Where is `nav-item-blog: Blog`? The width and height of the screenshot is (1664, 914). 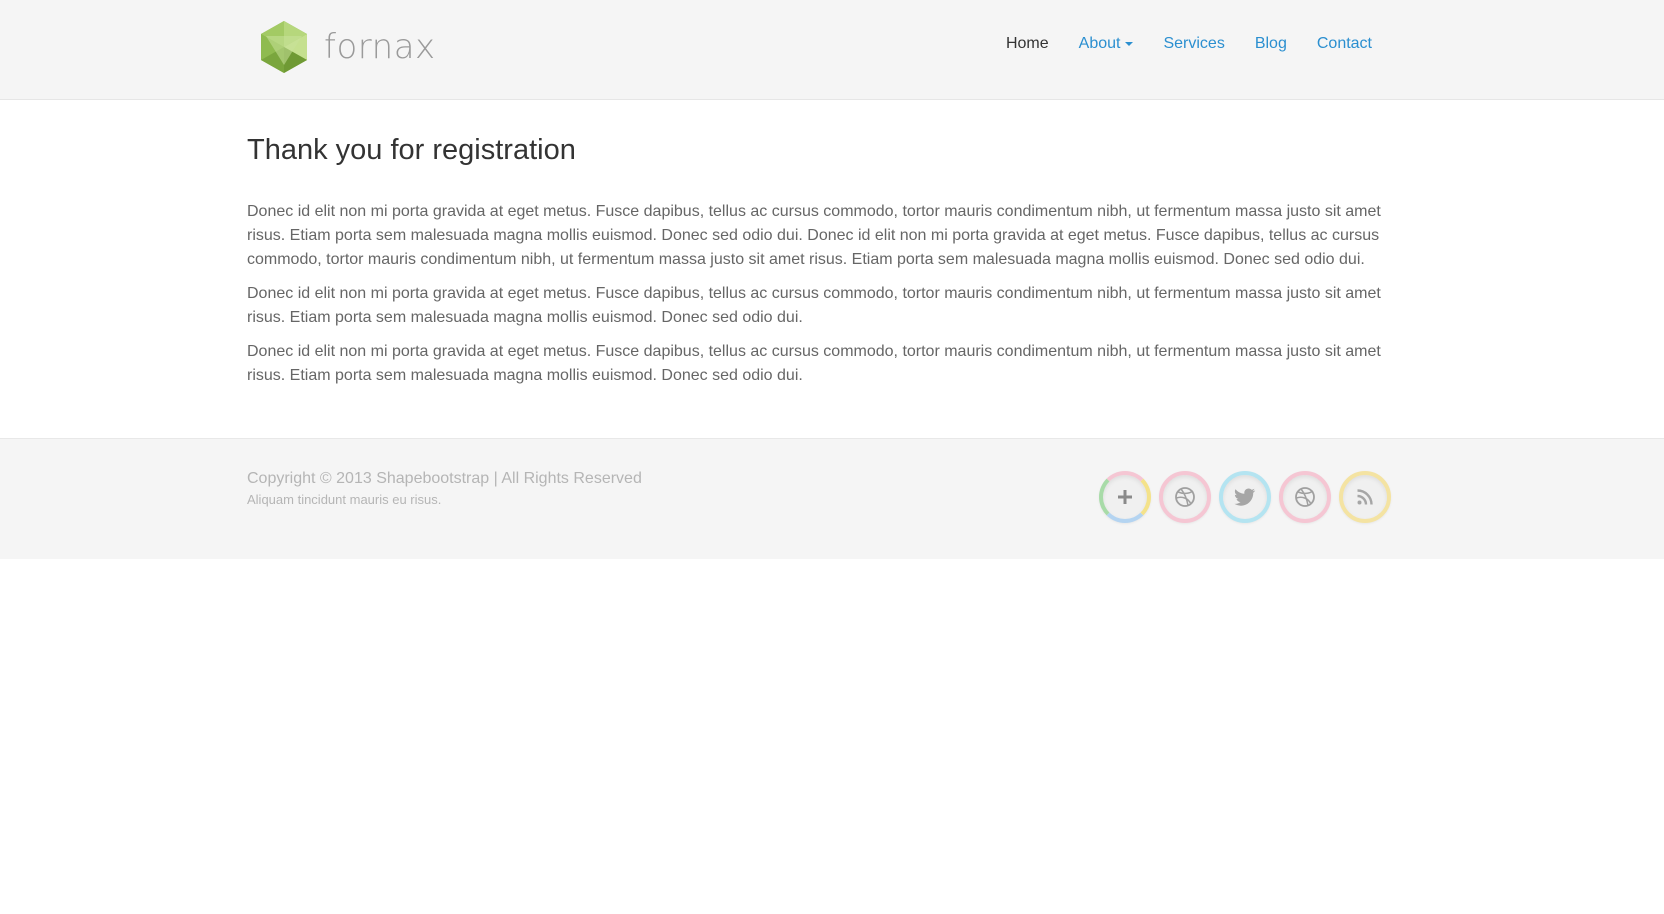 nav-item-blog: Blog is located at coordinates (1271, 44).